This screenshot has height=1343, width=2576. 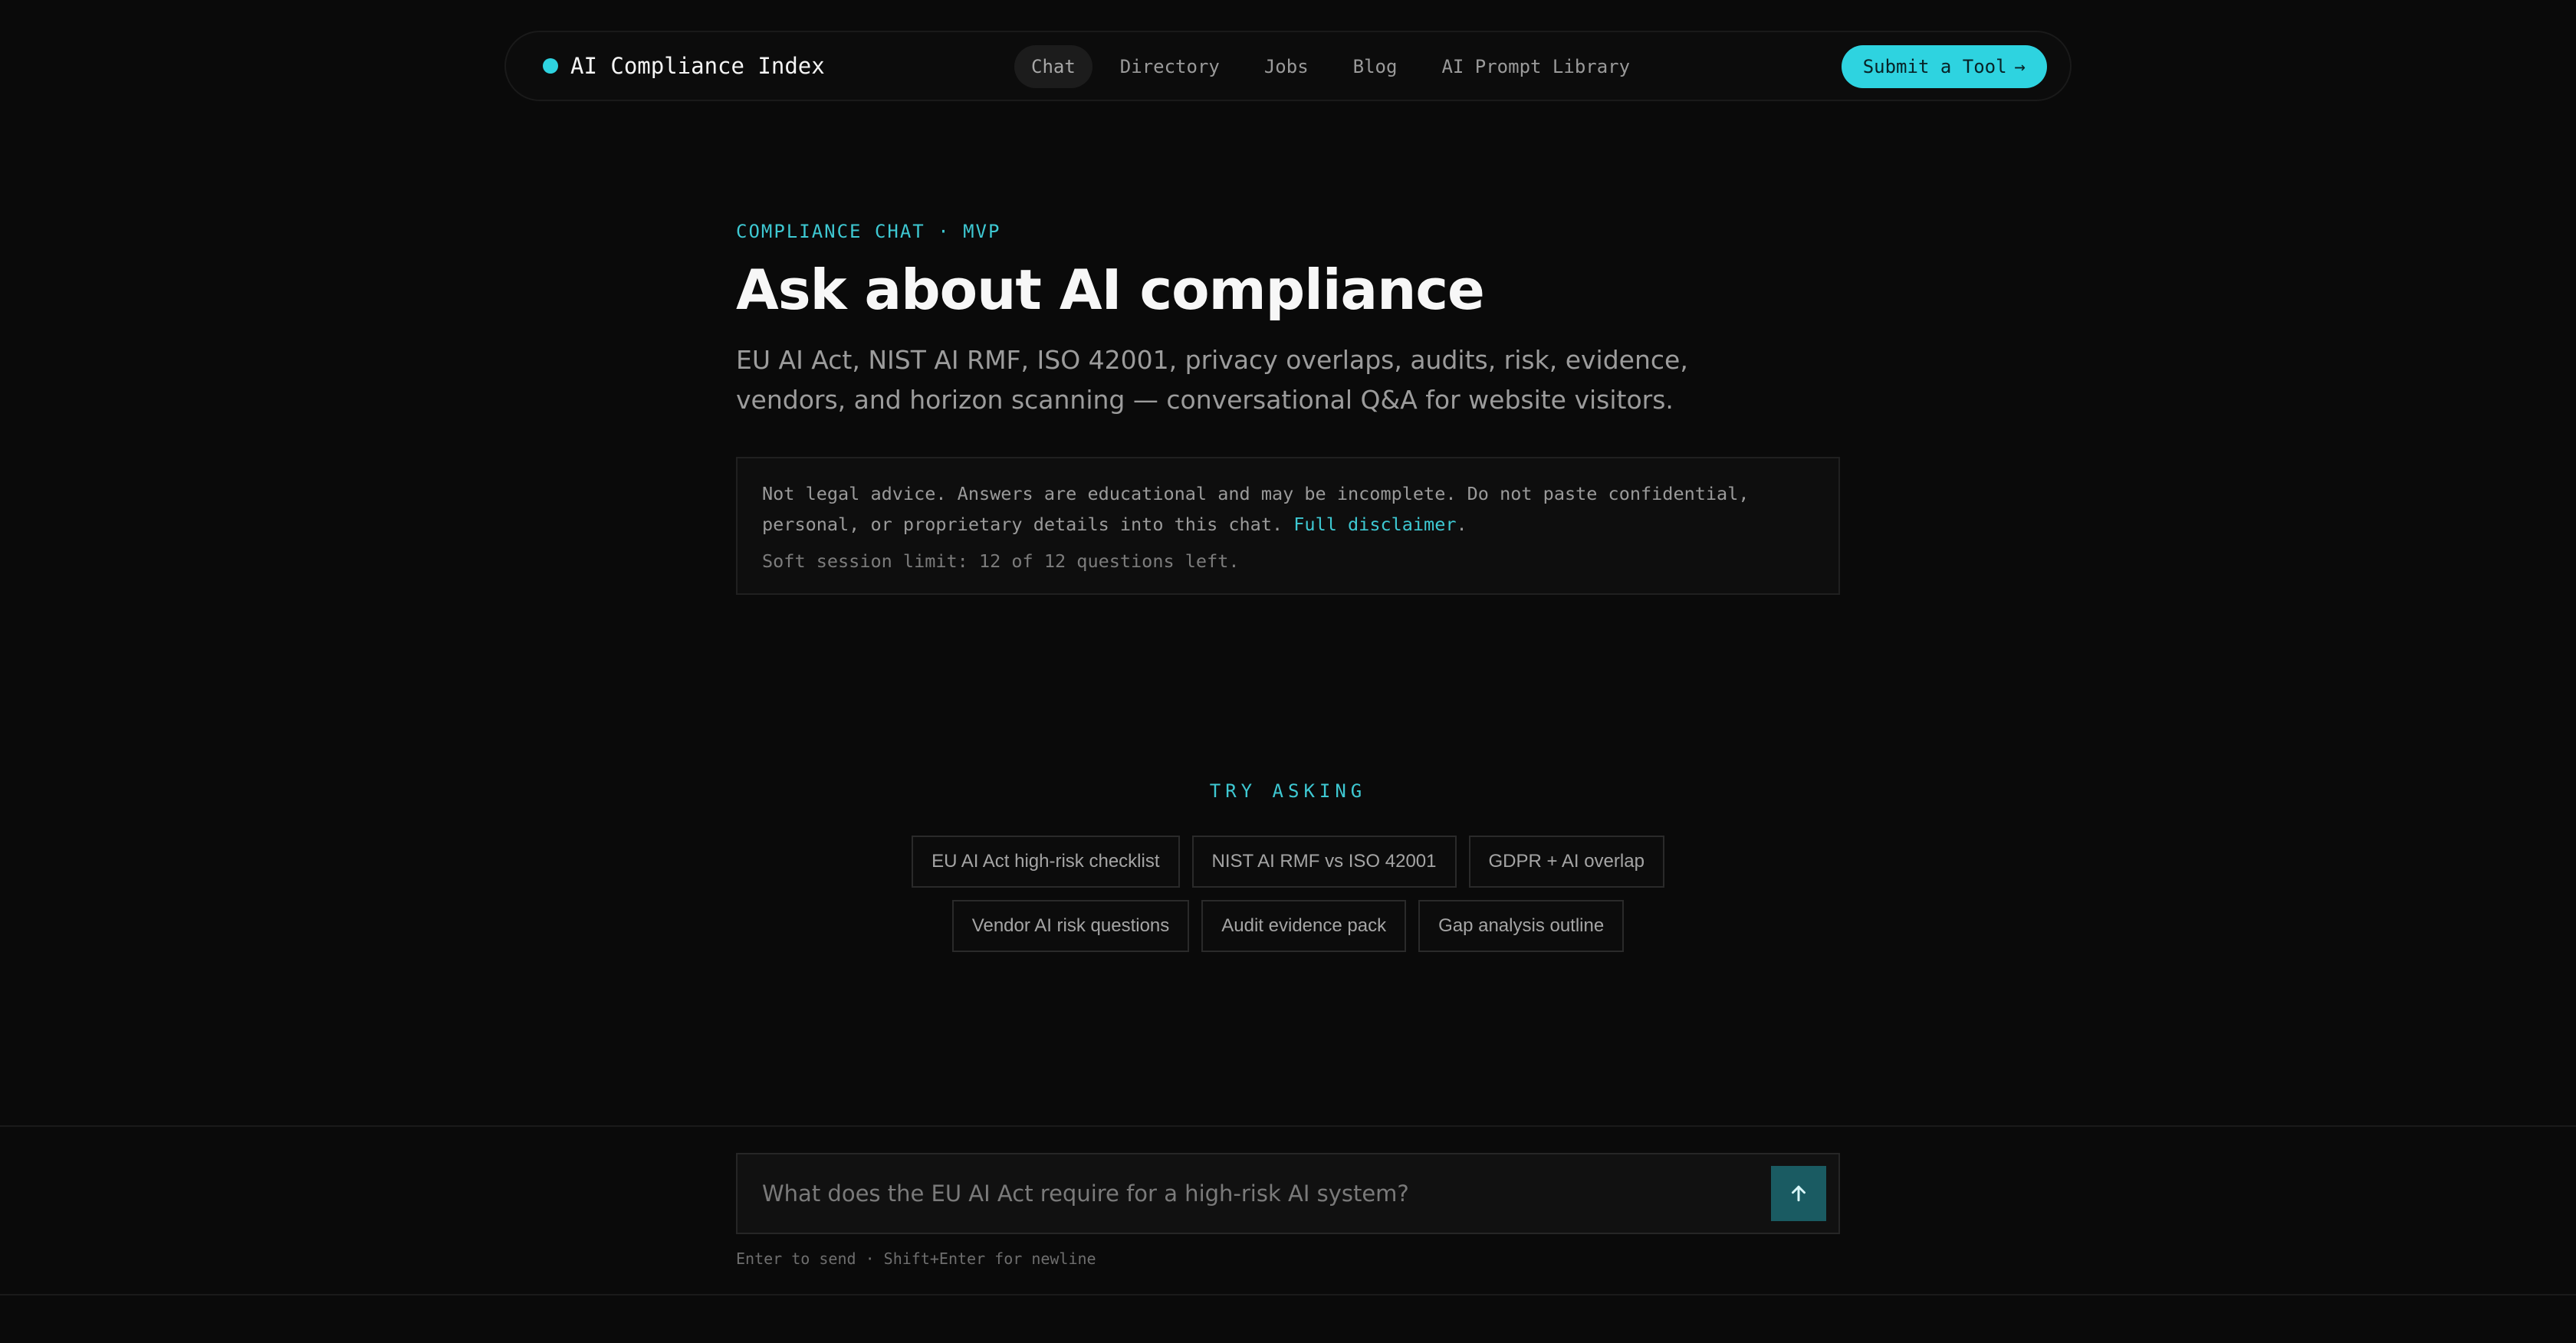 I want to click on nav-link-jobs: Jobs, so click(x=1286, y=67).